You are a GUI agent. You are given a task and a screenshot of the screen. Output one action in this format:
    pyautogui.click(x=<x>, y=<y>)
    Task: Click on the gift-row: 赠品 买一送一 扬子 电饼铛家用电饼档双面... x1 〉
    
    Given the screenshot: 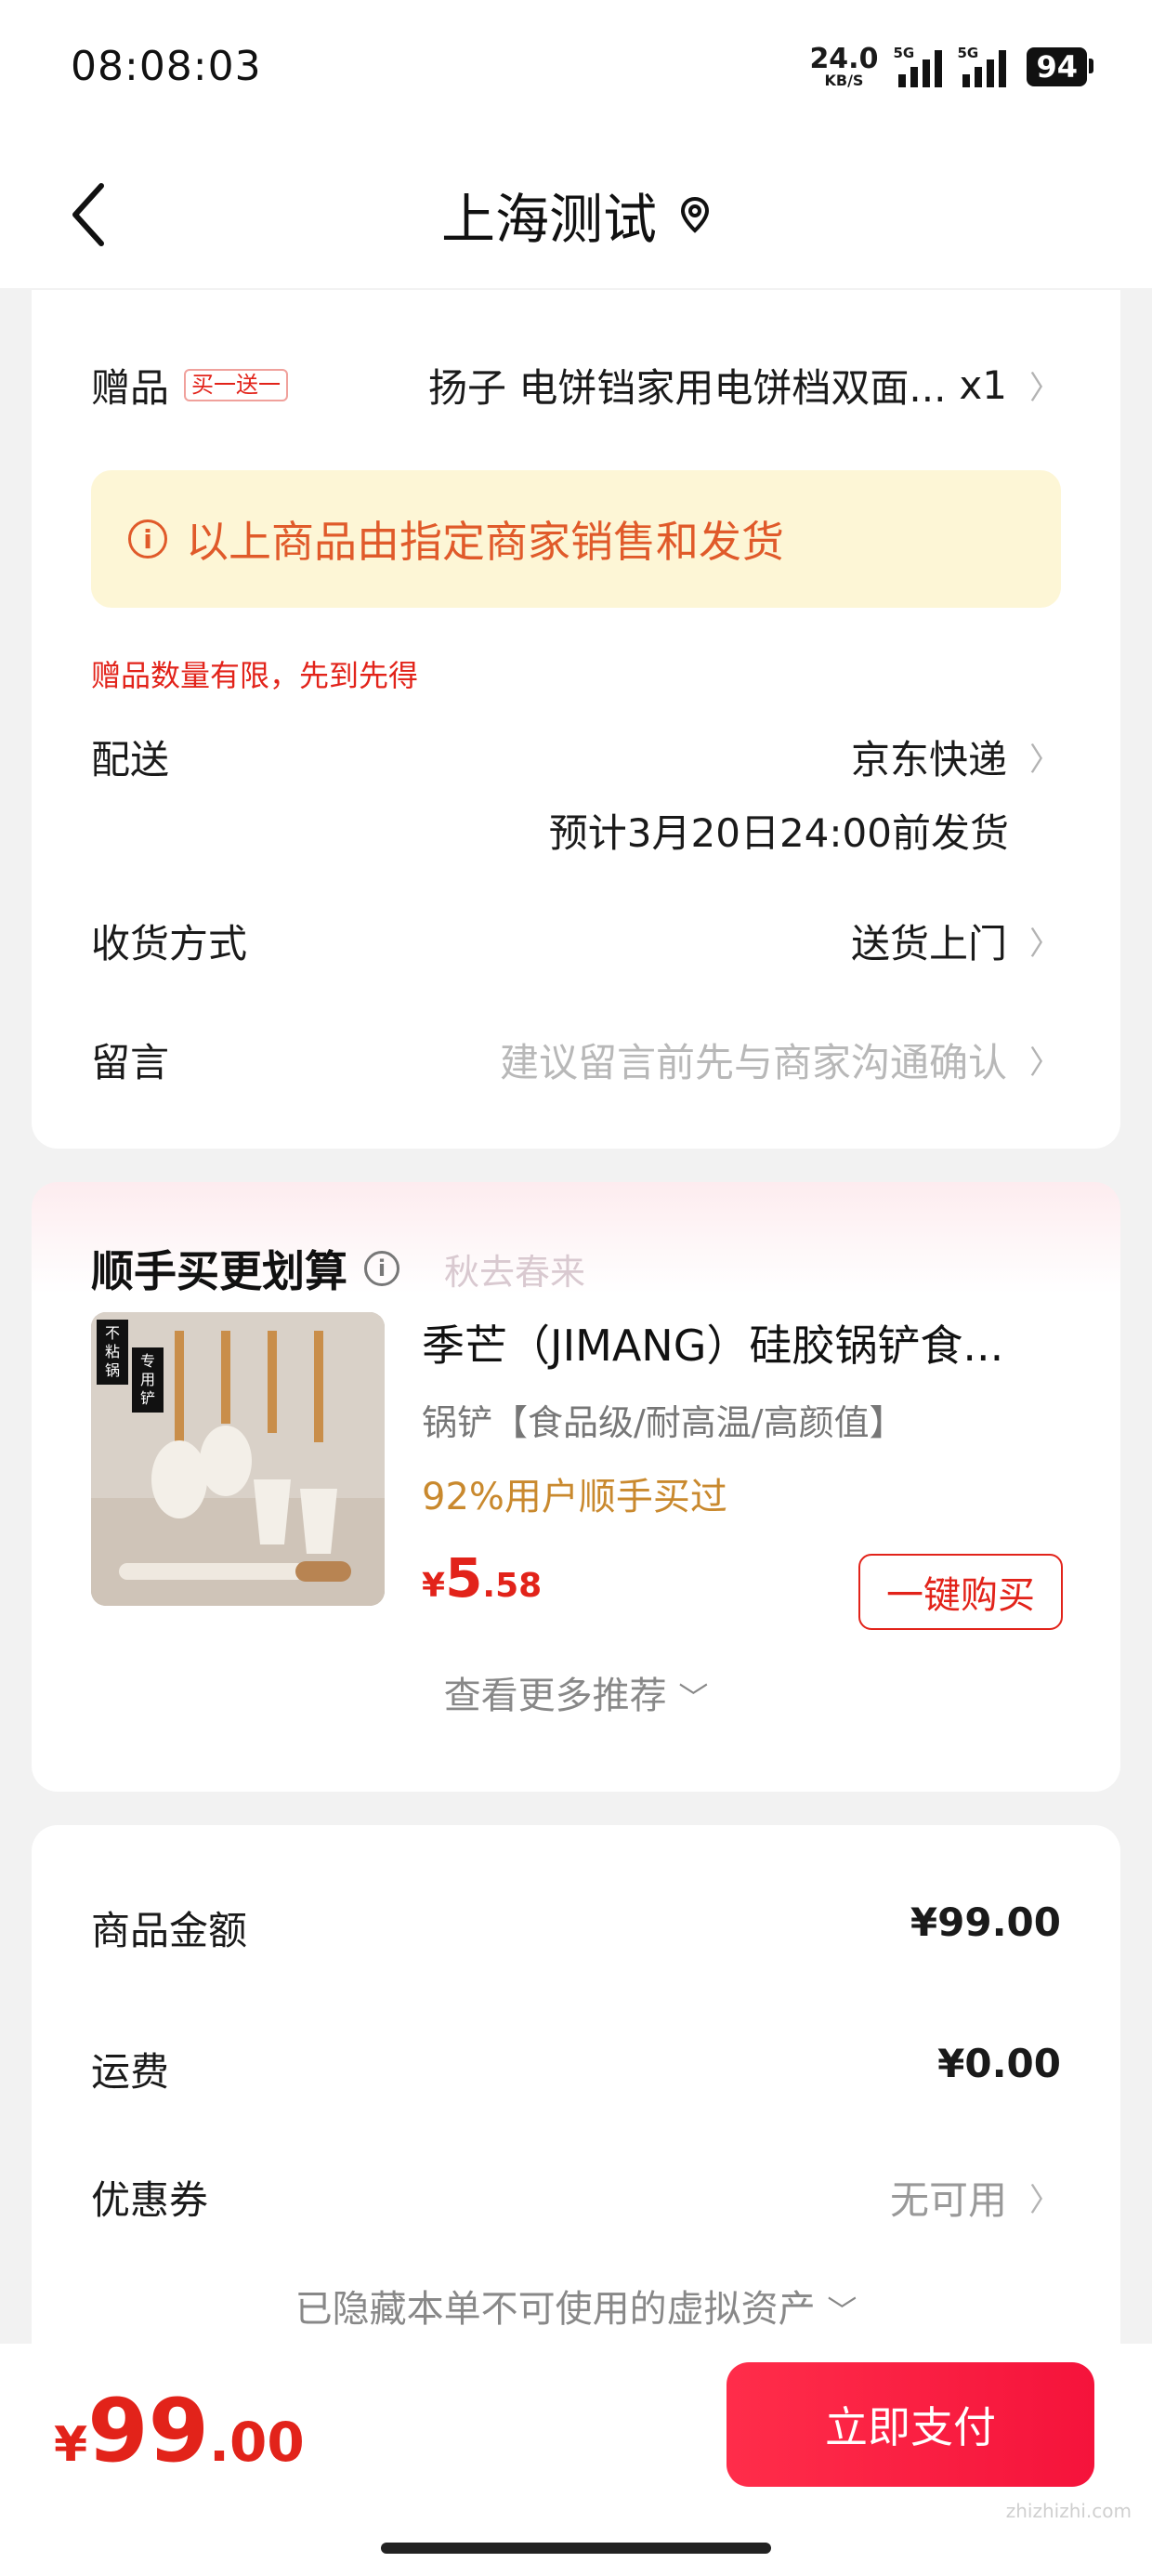 What is the action you would take?
    pyautogui.click(x=576, y=385)
    